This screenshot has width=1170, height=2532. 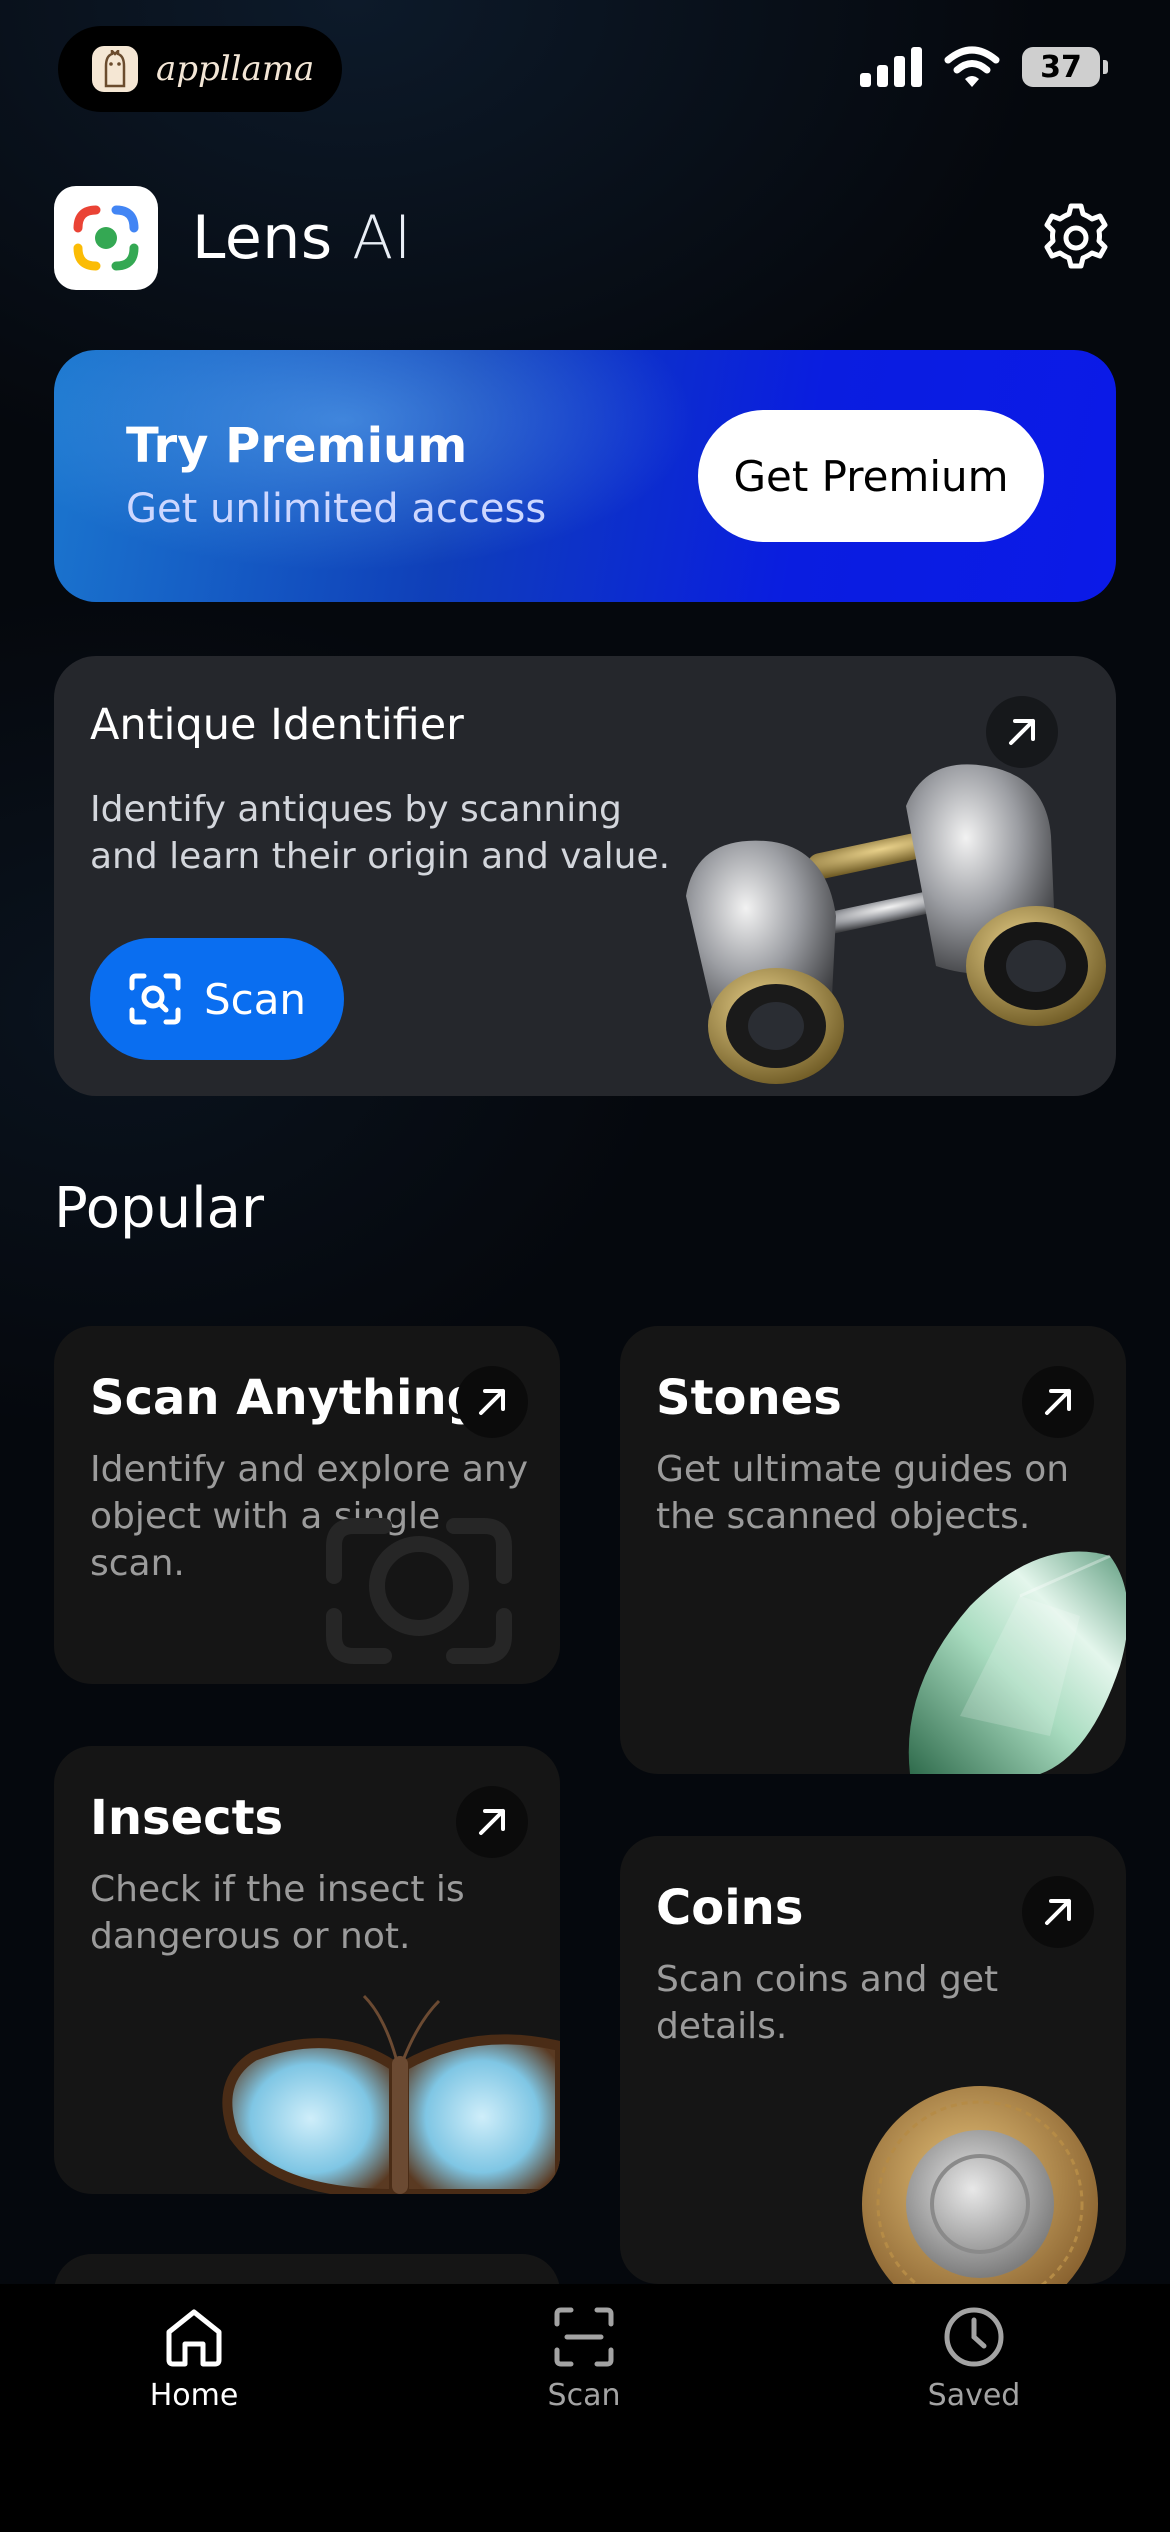 What do you see at coordinates (749, 1398) in the screenshot?
I see `card-title: Stones` at bounding box center [749, 1398].